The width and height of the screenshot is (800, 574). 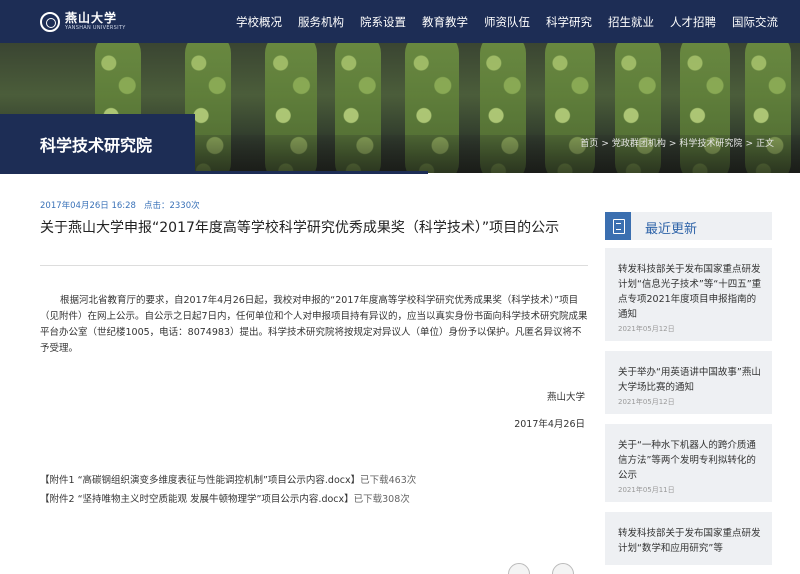 What do you see at coordinates (50, 22) in the screenshot?
I see `seal-logo-icon` at bounding box center [50, 22].